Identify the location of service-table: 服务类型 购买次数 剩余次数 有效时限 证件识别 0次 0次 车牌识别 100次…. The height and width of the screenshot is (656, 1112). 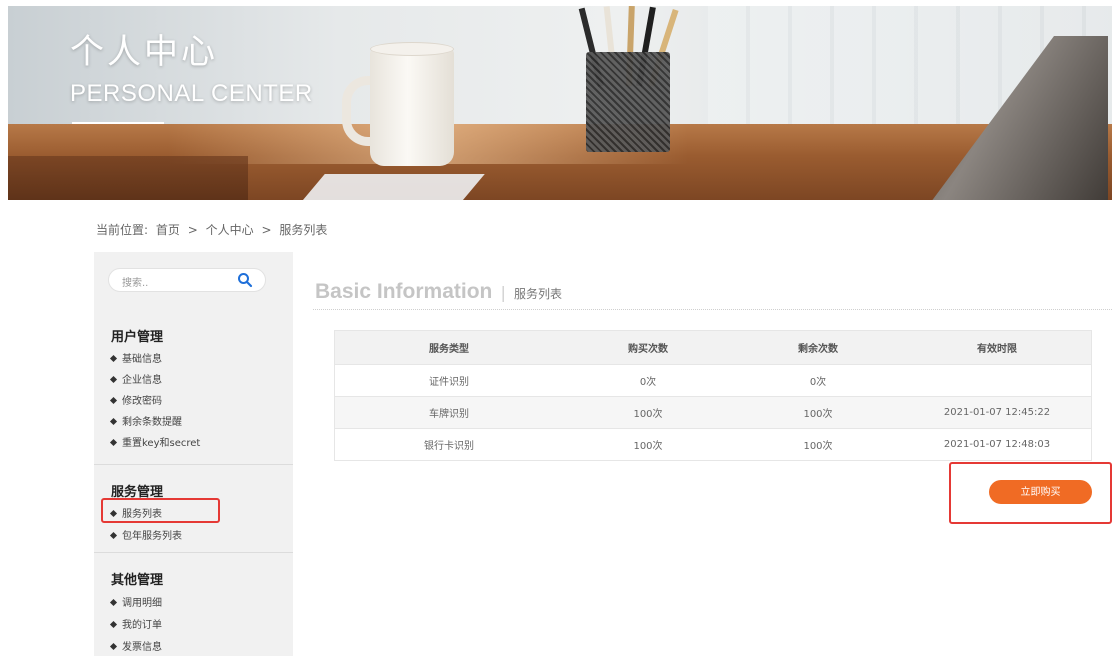
(713, 395).